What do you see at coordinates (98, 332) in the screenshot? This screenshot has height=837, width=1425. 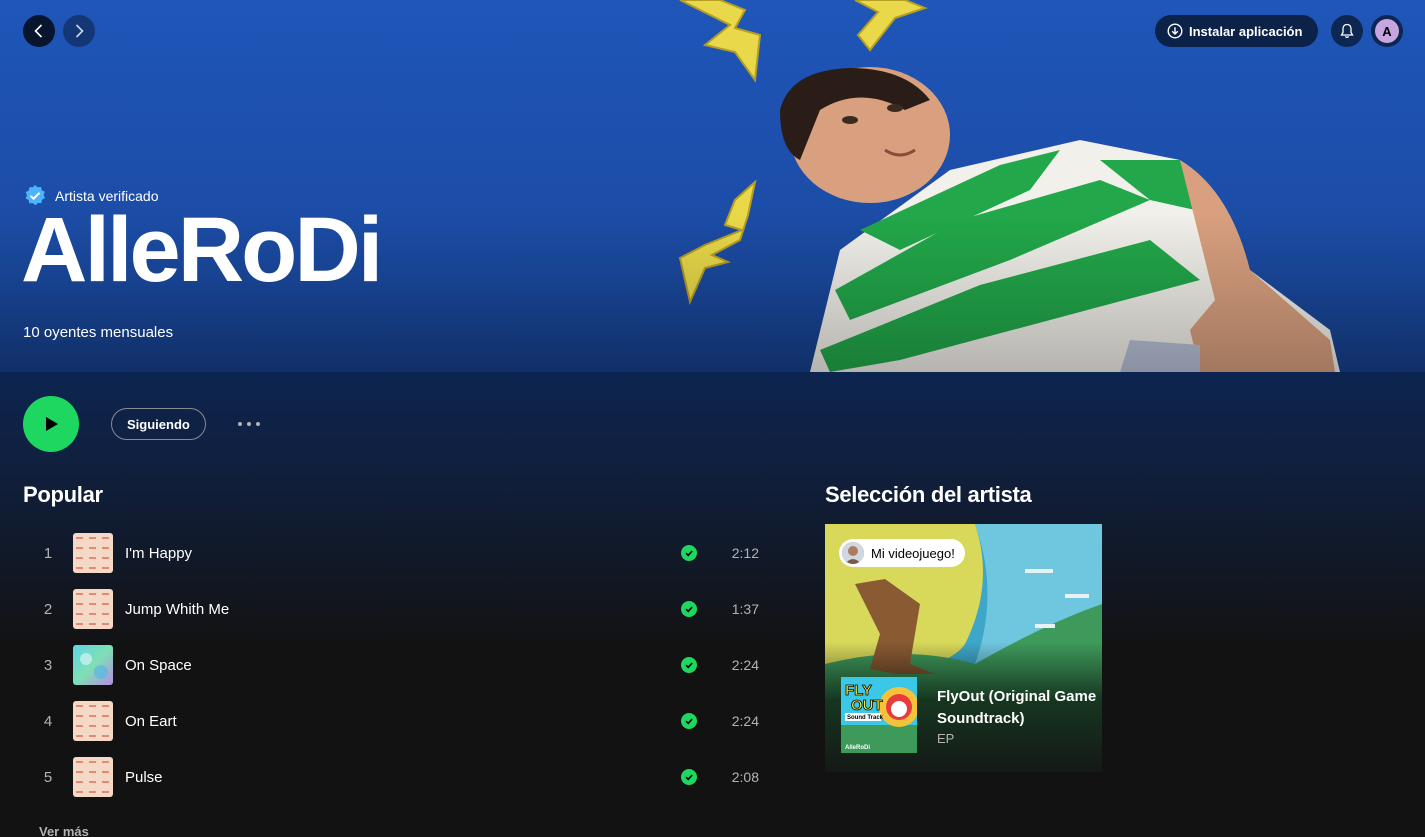 I see `monthly-listeners: 10 oyentes mensuales` at bounding box center [98, 332].